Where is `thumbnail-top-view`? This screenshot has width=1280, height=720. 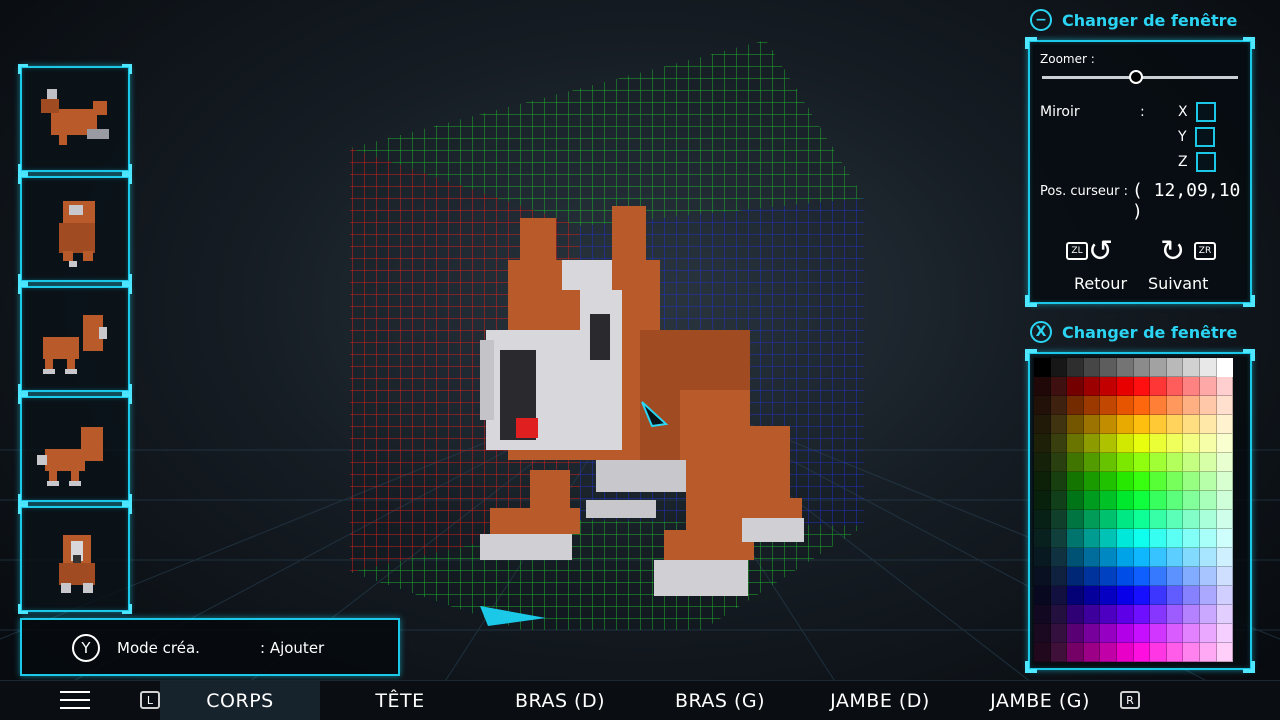 thumbnail-top-view is located at coordinates (75, 119).